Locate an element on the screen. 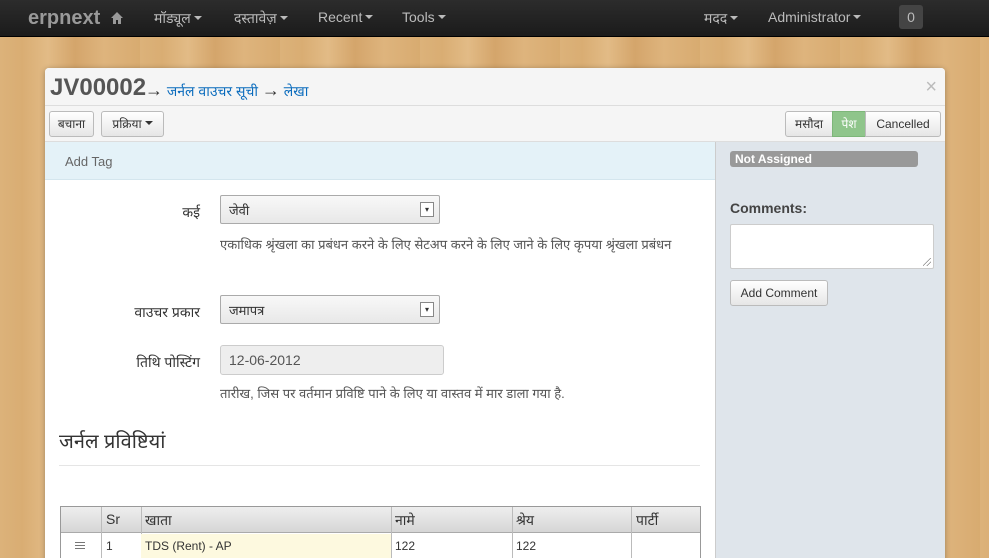 The height and width of the screenshot is (558, 989). document-title: JV00002 is located at coordinates (98, 87).